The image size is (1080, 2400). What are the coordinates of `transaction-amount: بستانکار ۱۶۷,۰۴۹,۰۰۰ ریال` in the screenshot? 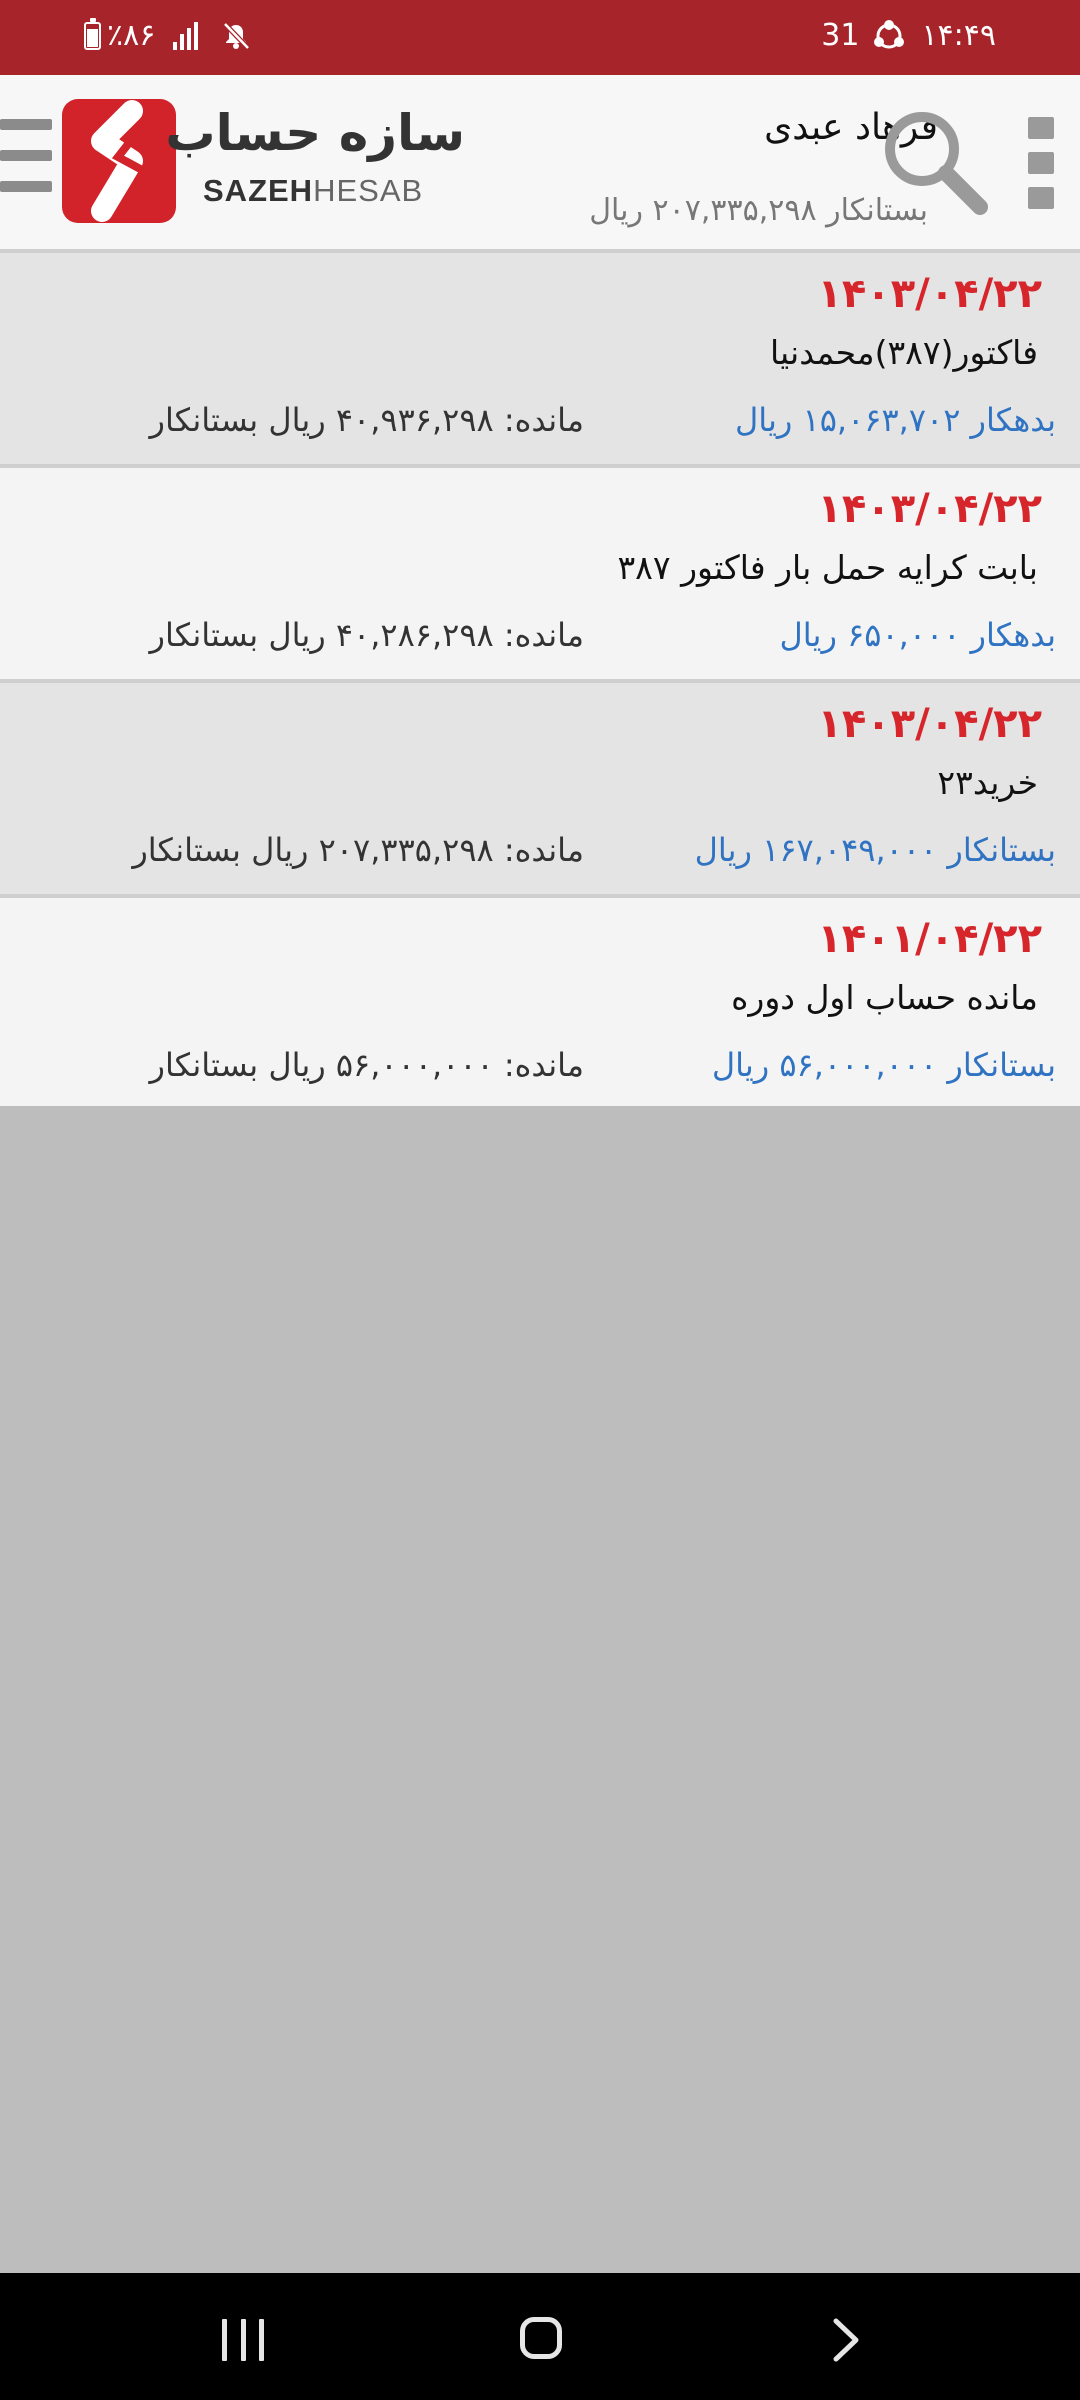 It's located at (875, 850).